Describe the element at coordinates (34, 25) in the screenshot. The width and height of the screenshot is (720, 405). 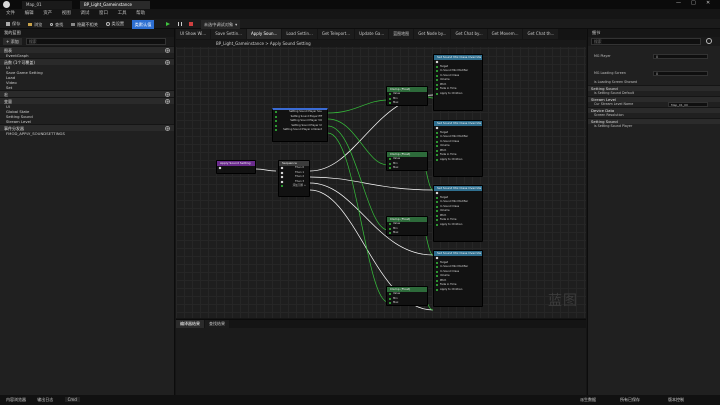
I see `browse-button: 浏览` at that location.